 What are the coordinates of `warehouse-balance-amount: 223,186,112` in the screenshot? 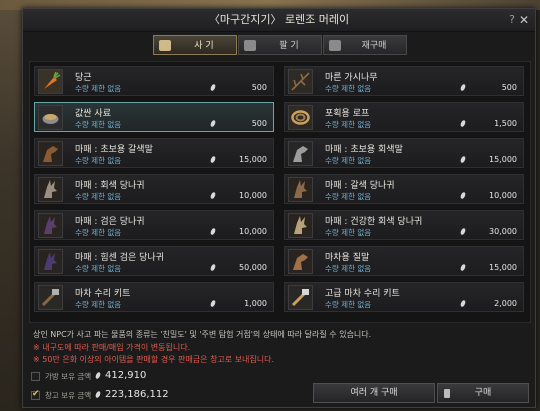 It's located at (137, 394).